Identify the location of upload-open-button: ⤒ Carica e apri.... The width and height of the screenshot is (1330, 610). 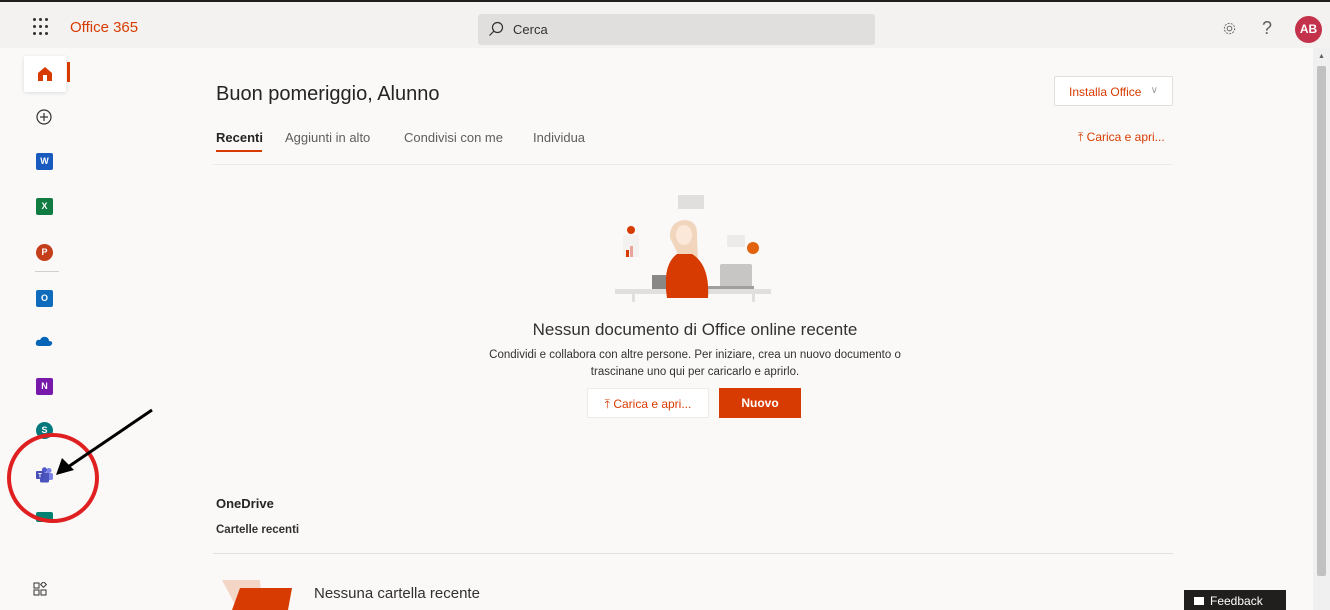
(648, 403).